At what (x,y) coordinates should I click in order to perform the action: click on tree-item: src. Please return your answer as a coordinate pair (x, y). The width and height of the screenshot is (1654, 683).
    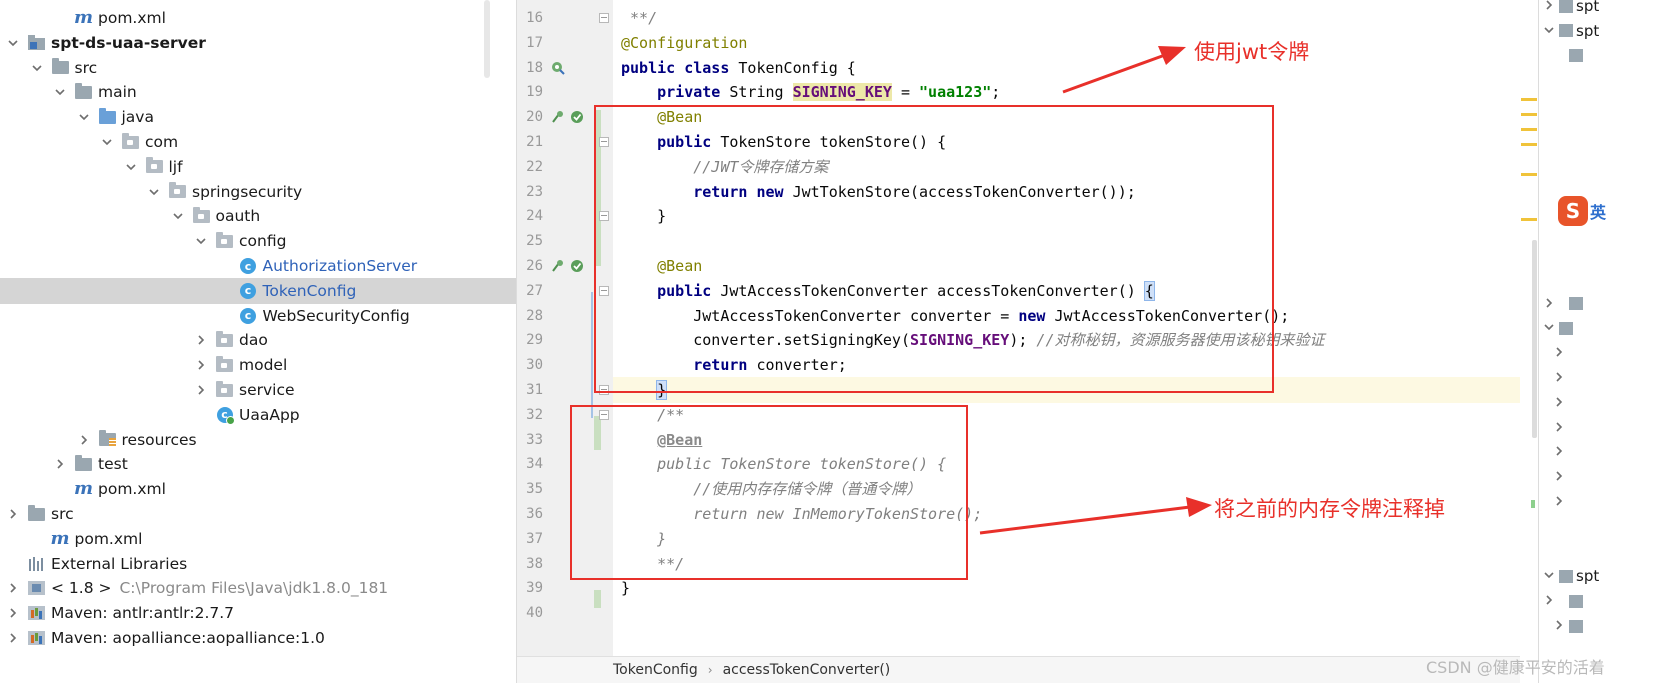
    Looking at the image, I should click on (258, 68).